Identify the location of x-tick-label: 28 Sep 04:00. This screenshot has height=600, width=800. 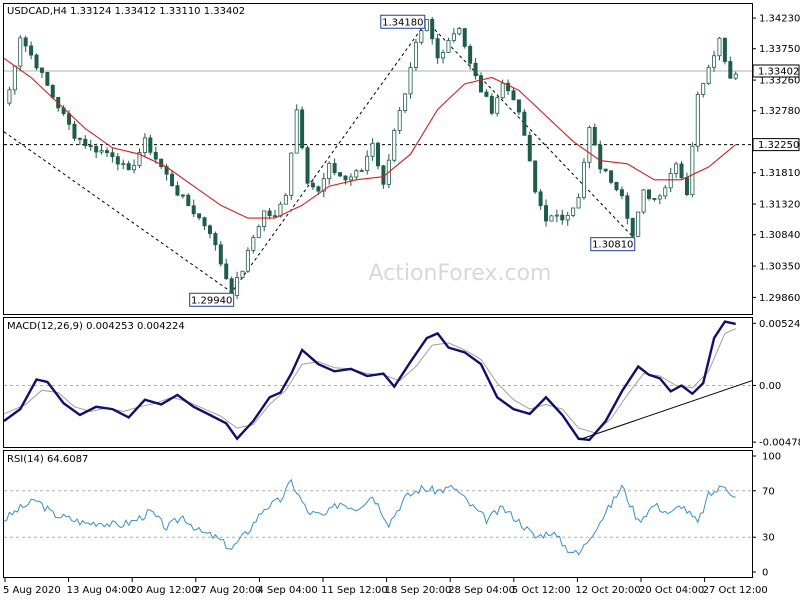
(481, 590).